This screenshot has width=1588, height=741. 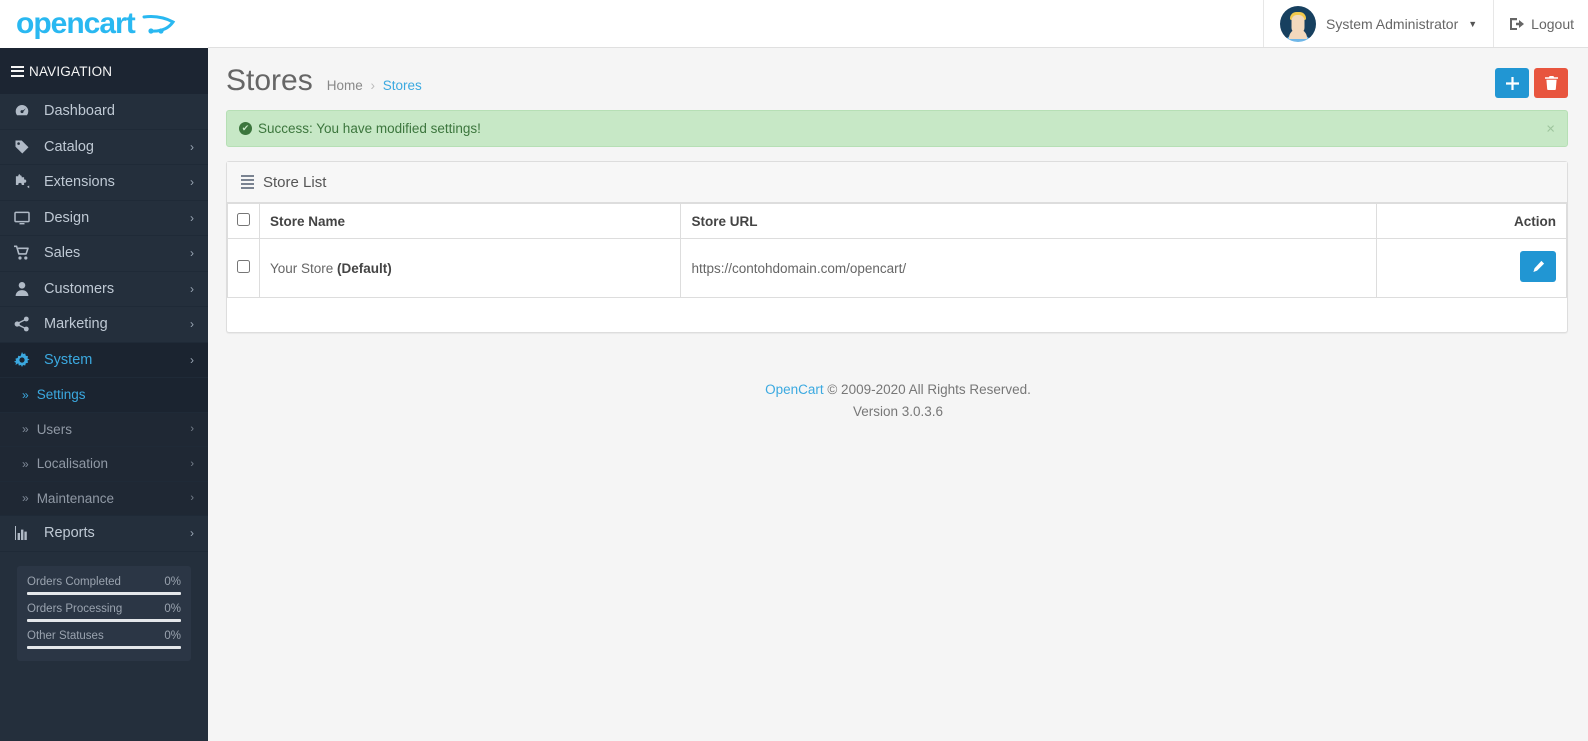 I want to click on sidebar-item-label: Extensions, so click(x=79, y=182).